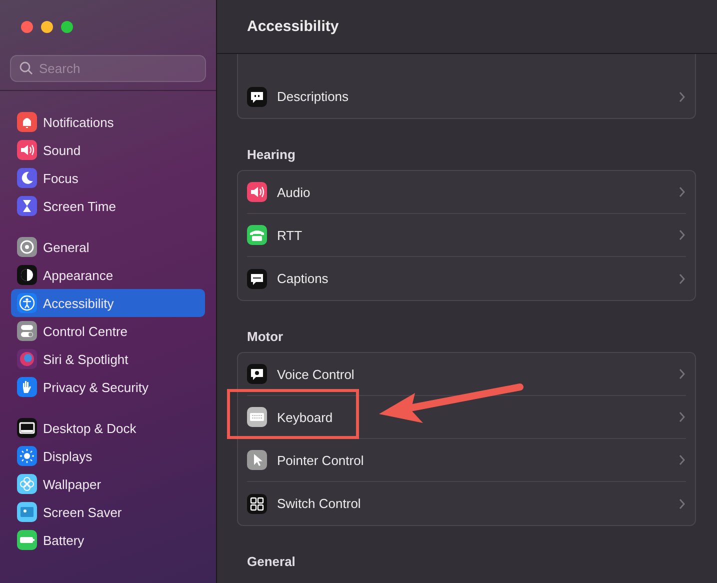 This screenshot has height=583, width=717. I want to click on settings-row: Captions, so click(466, 278).